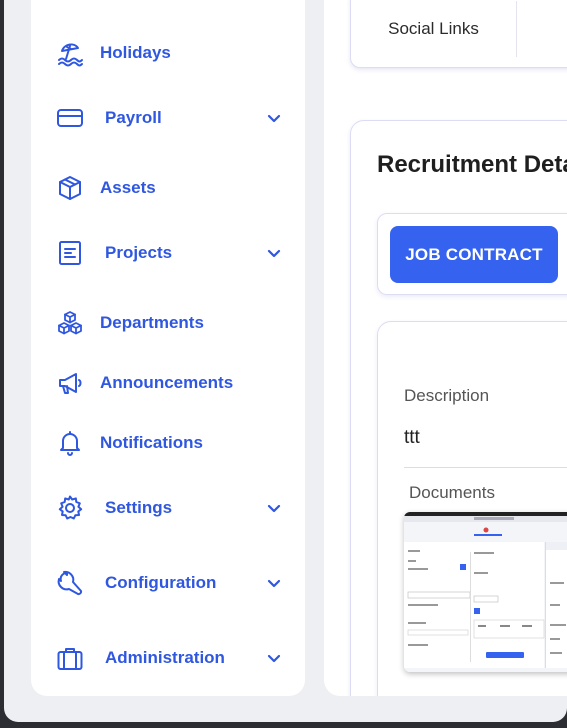 This screenshot has height=728, width=567. I want to click on tab-bar: JOB CONTRACT, so click(472, 254).